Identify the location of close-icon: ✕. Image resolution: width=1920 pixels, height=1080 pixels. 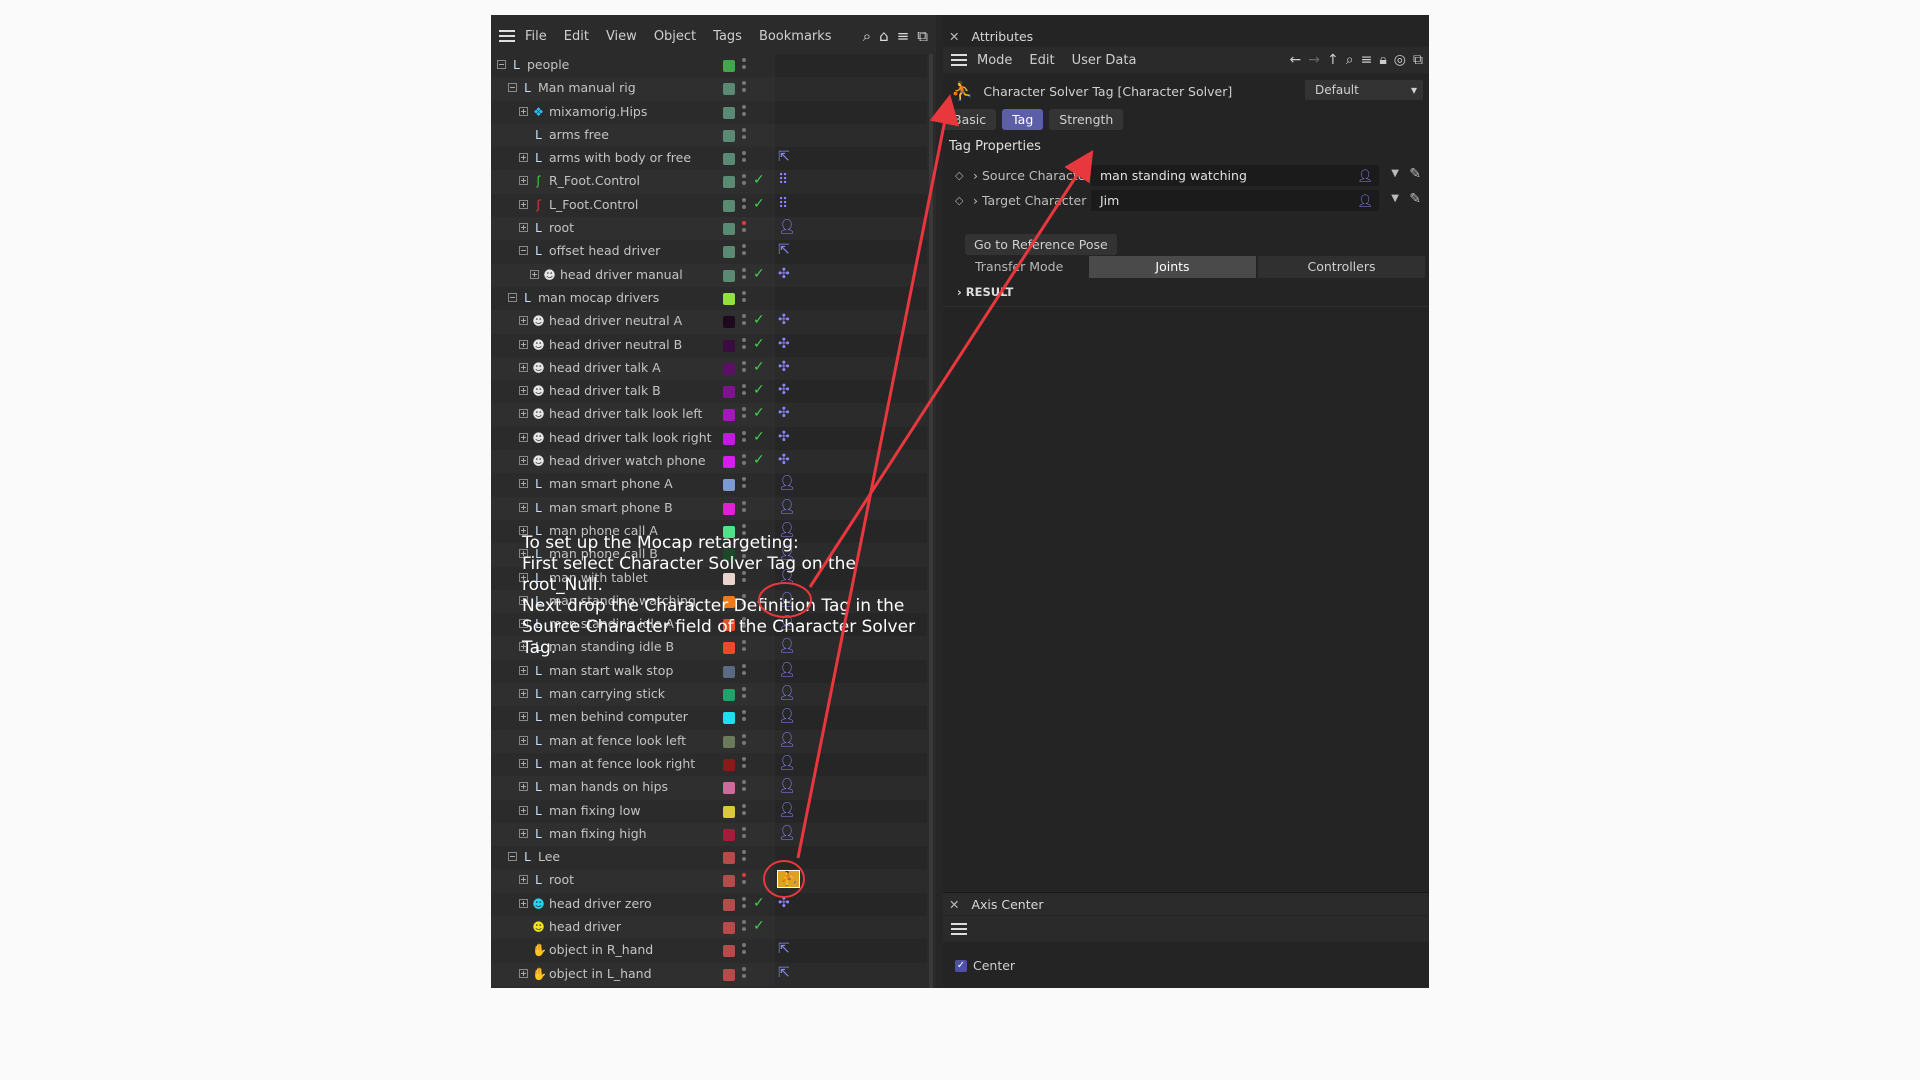
(954, 36).